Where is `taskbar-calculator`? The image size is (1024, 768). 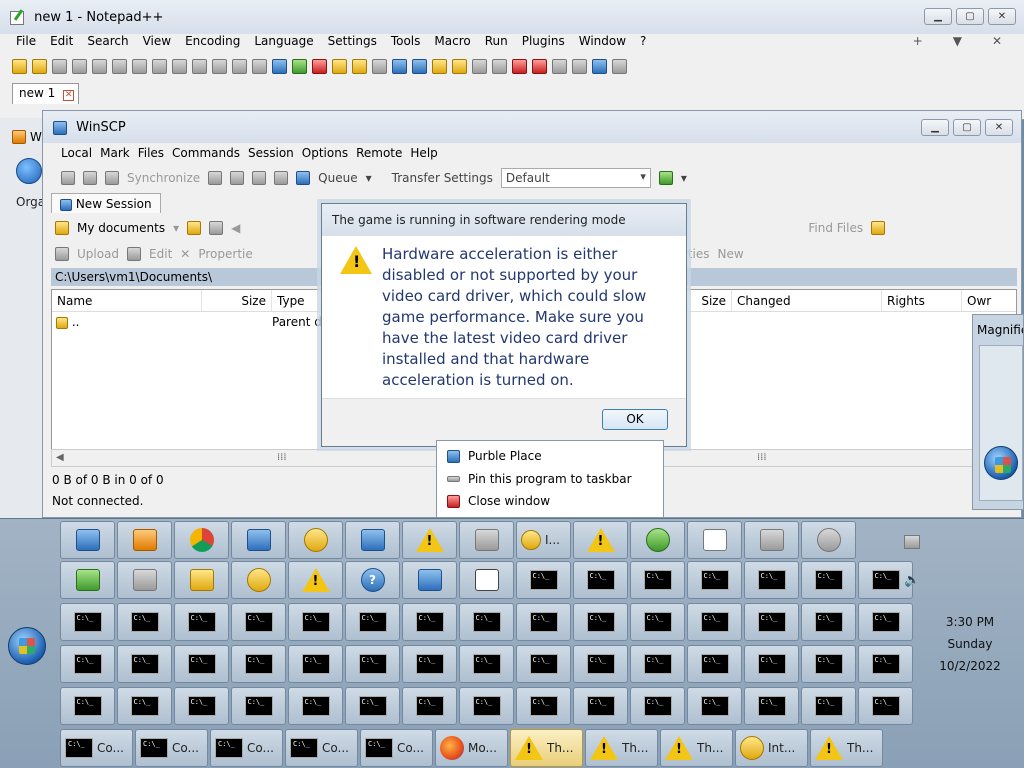 taskbar-calculator is located at coordinates (144, 580).